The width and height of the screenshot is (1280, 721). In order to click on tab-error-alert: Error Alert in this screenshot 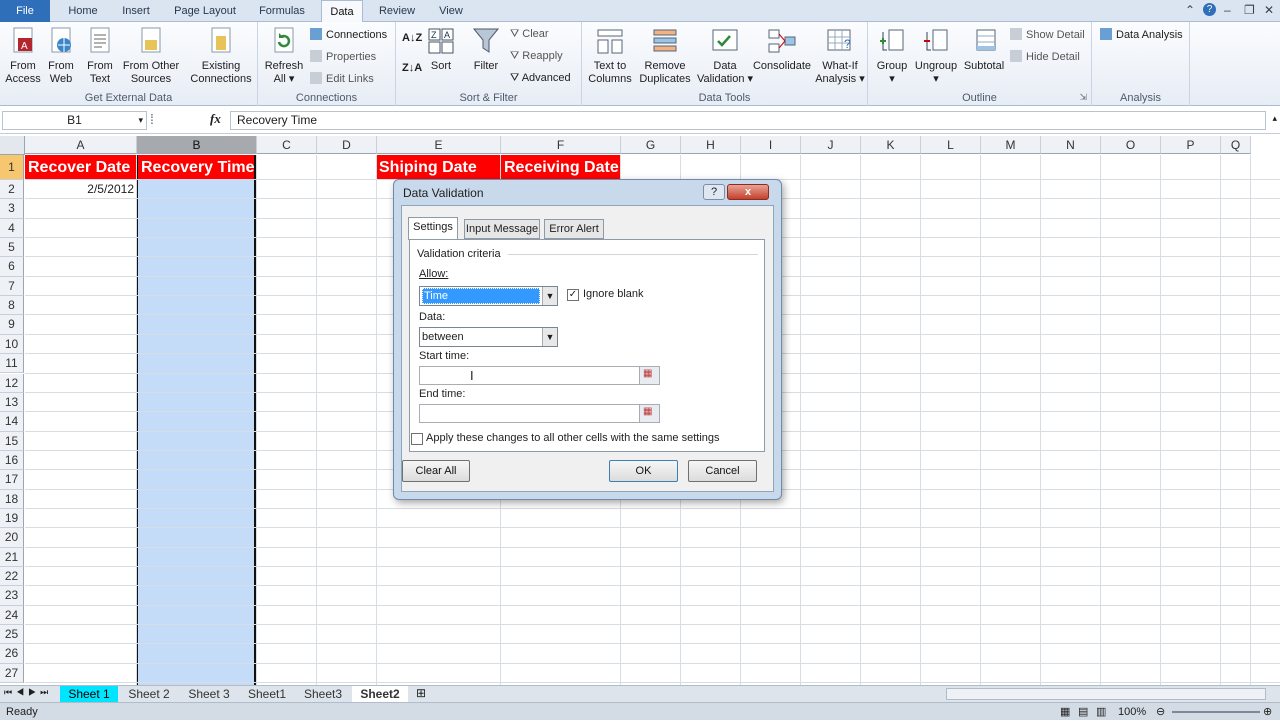, I will do `click(574, 229)`.